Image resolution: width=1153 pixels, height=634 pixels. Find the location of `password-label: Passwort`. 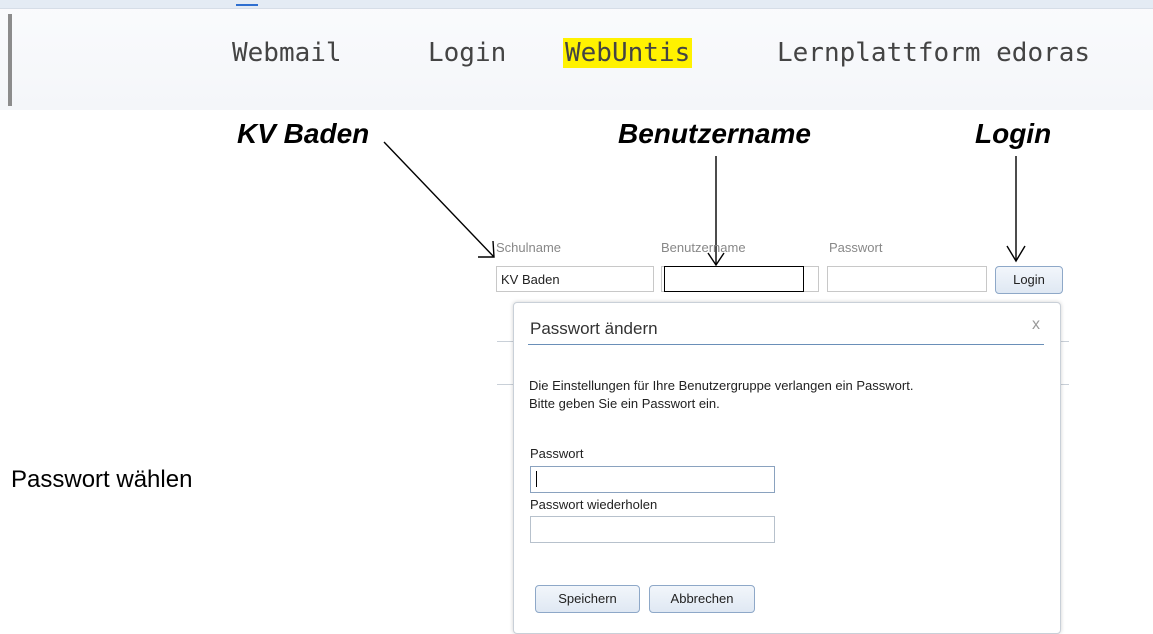

password-label: Passwort is located at coordinates (856, 247).